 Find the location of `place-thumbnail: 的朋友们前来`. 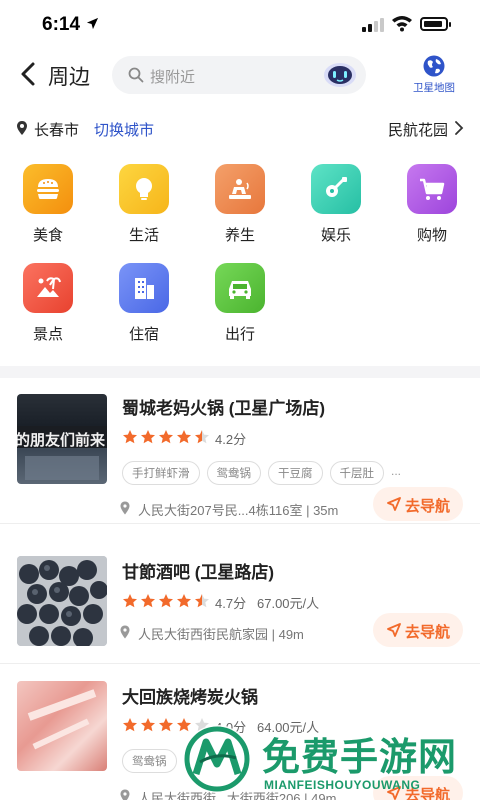

place-thumbnail: 的朋友们前来 is located at coordinates (62, 439).